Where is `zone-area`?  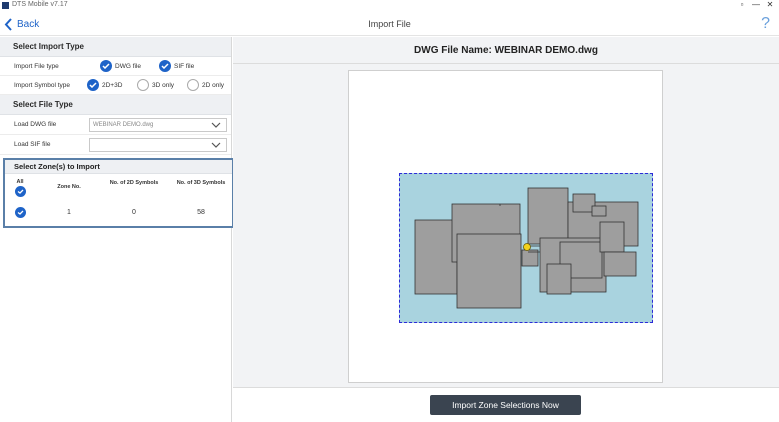
zone-area is located at coordinates (526, 248).